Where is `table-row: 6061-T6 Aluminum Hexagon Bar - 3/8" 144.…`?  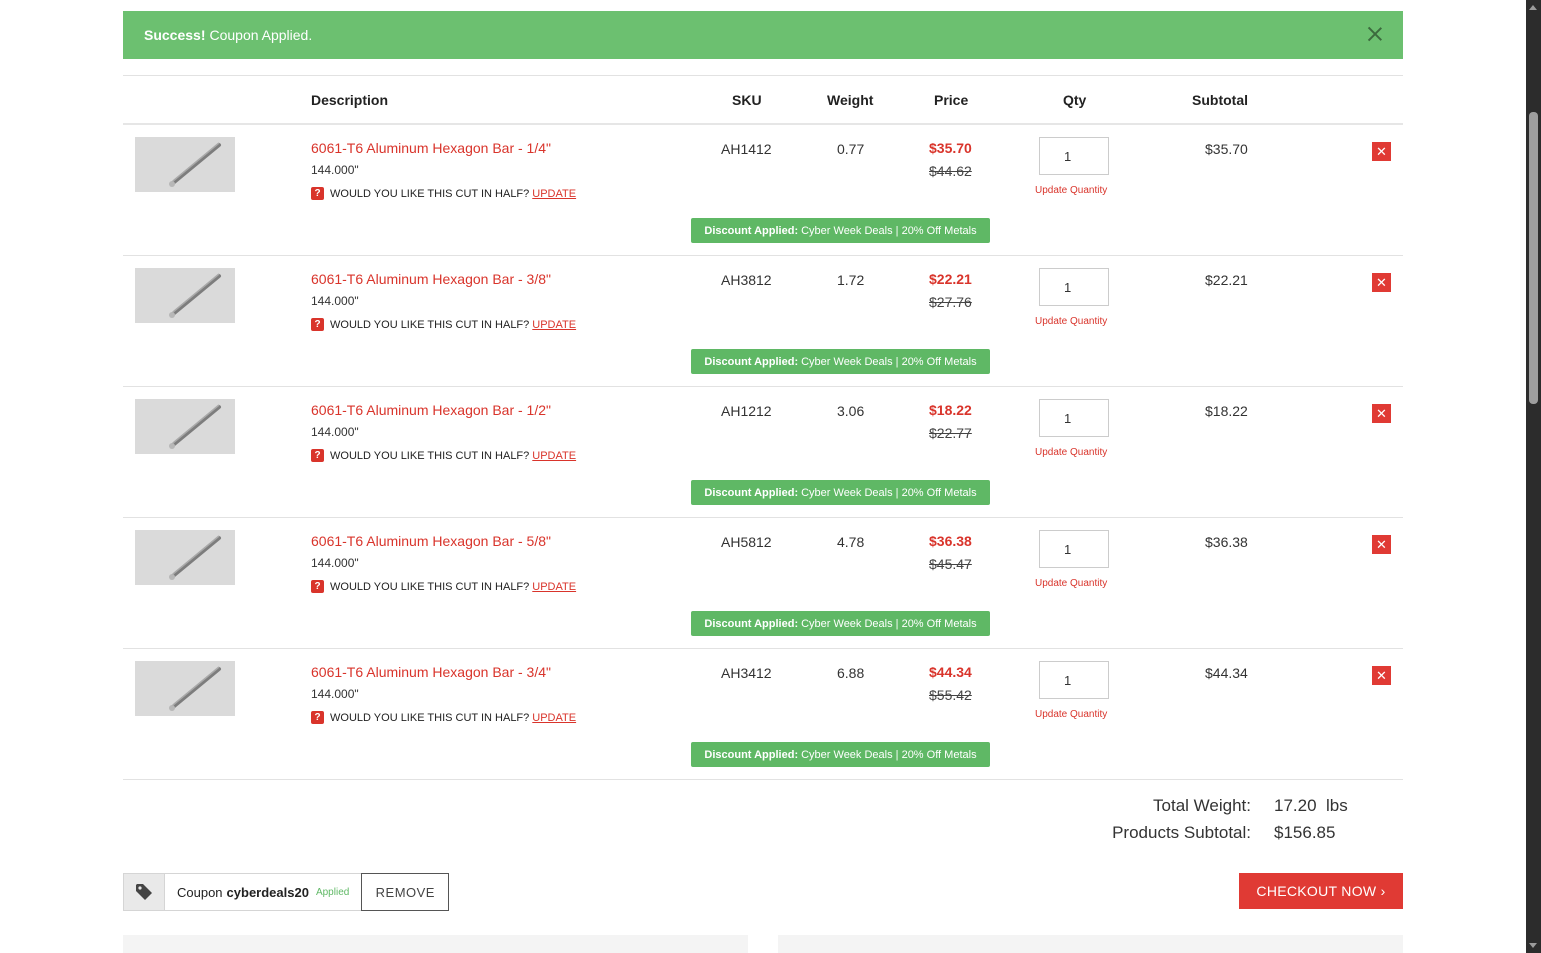 table-row: 6061-T6 Aluminum Hexagon Bar - 3/8" 144.… is located at coordinates (763, 321).